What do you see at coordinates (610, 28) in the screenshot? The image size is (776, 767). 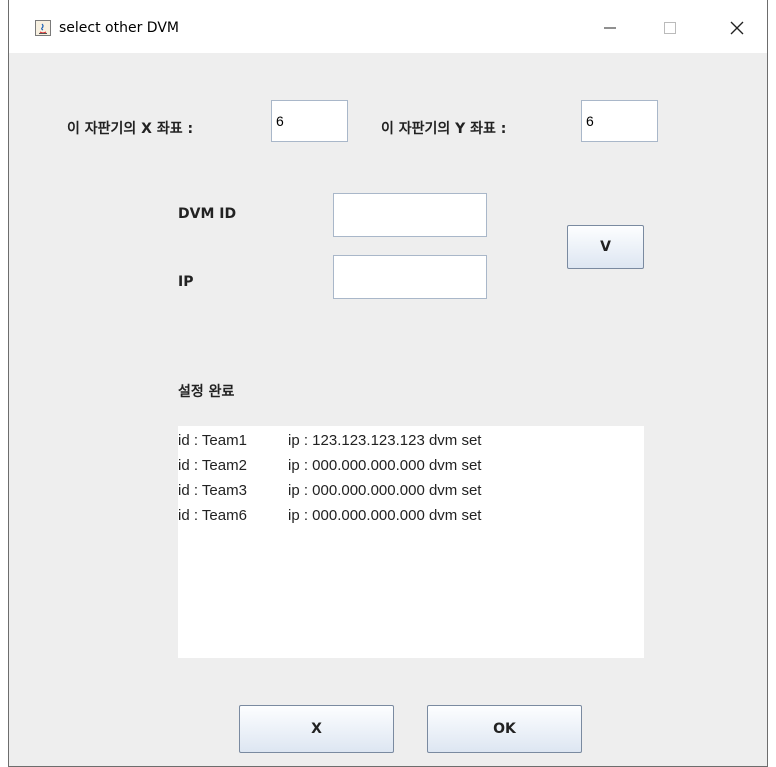 I see `minimize-button` at bounding box center [610, 28].